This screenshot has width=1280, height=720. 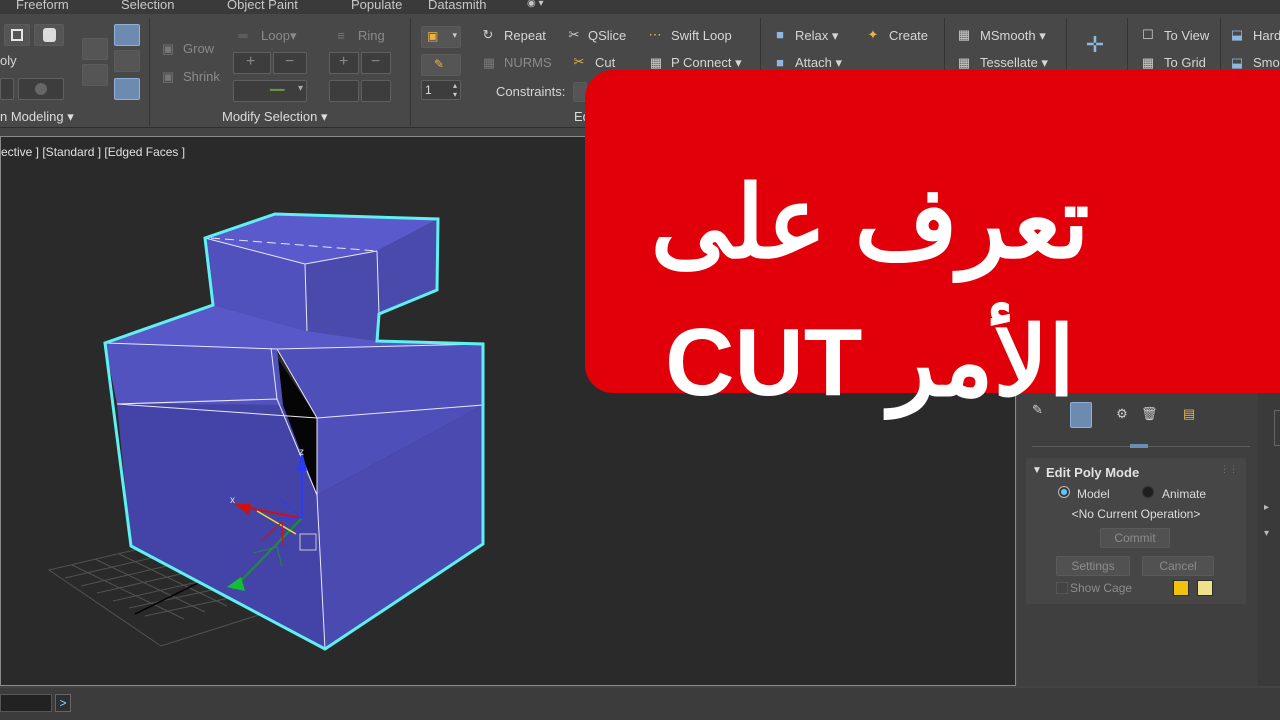 What do you see at coordinates (63, 703) in the screenshot?
I see `maxscript-run-button: >` at bounding box center [63, 703].